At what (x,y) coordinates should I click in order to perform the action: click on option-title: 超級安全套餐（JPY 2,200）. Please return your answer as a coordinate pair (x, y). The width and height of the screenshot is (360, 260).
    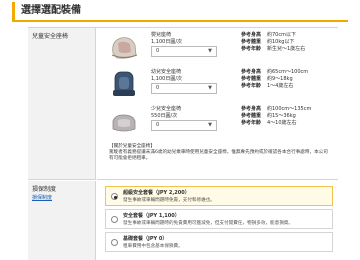
    Looking at the image, I should click on (156, 193).